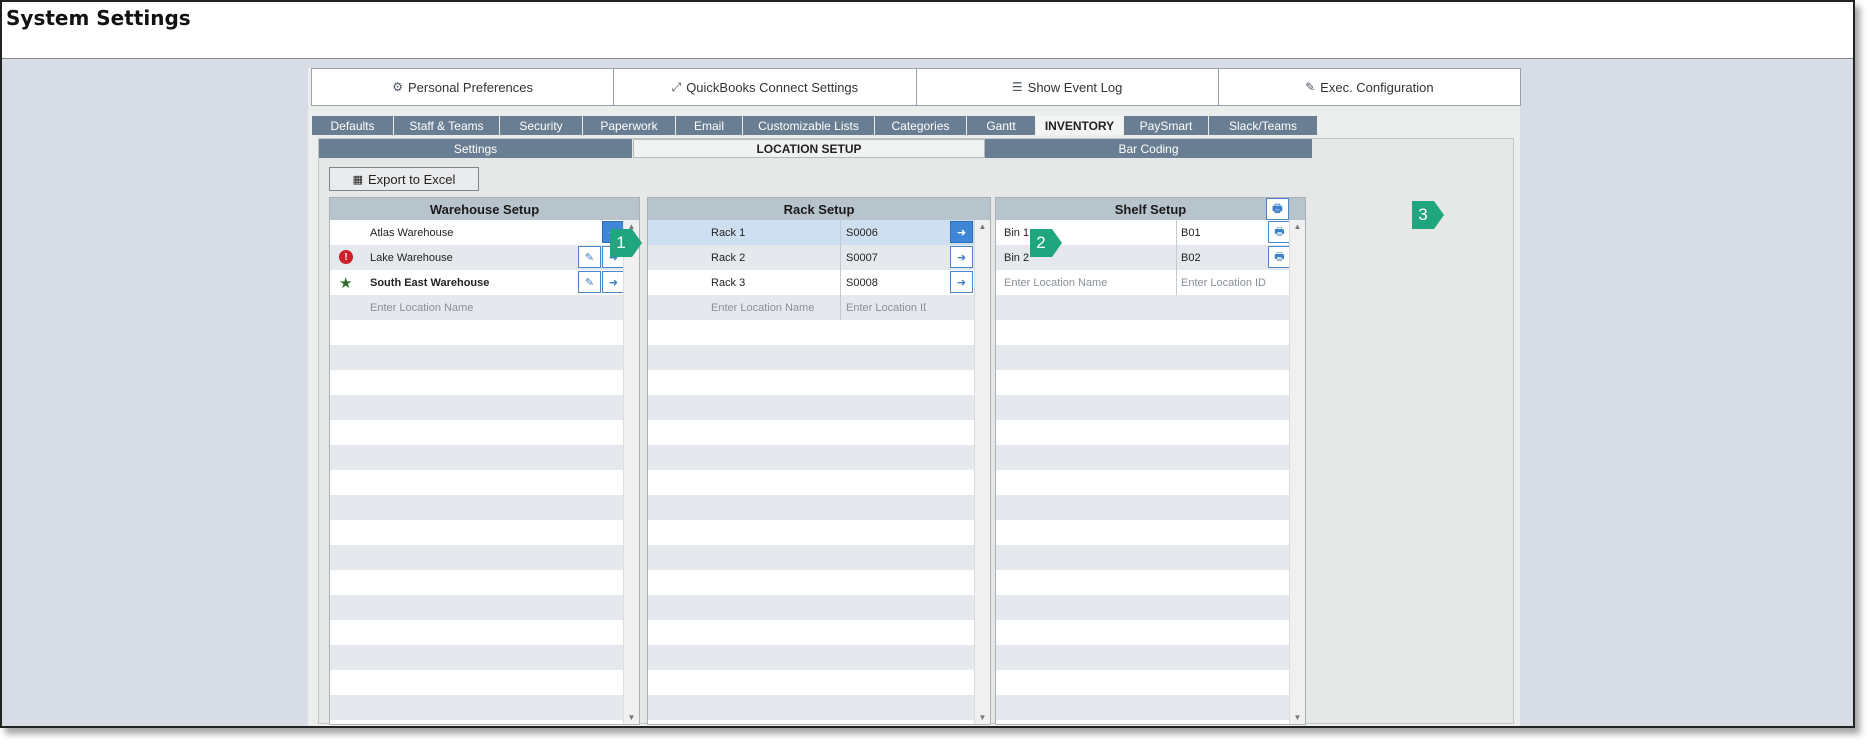 The width and height of the screenshot is (1869, 750). Describe the element at coordinates (430, 282) in the screenshot. I see `warehouse-name: South East Warehouse` at that location.